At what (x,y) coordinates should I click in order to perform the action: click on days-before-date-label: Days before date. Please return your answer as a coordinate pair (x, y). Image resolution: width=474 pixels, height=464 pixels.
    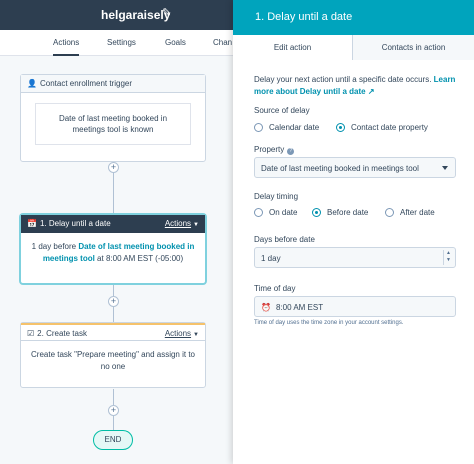
    Looking at the image, I should click on (284, 239).